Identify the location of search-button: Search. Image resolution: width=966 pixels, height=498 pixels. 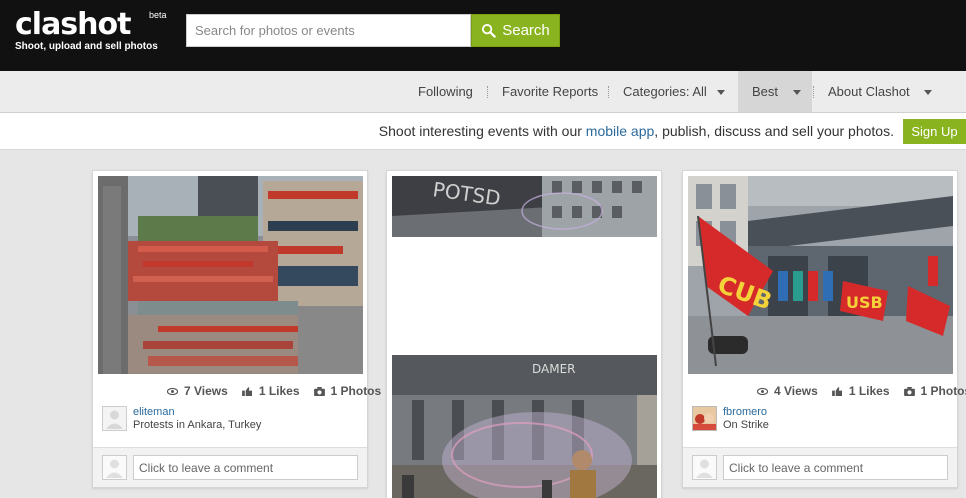
(515, 30).